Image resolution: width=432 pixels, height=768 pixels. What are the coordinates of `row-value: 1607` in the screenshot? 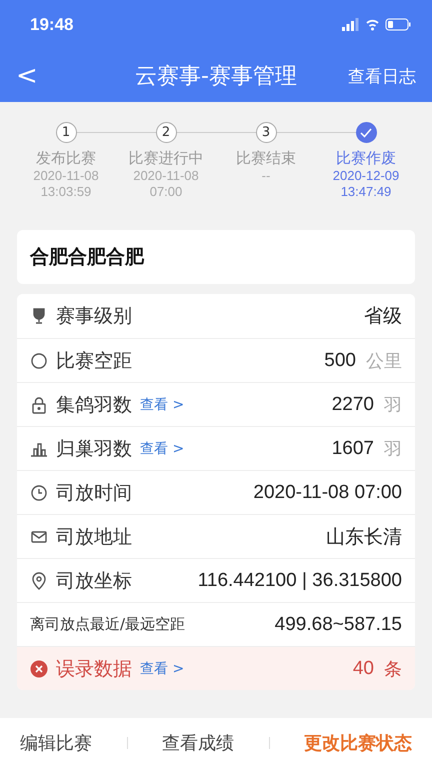 It's located at (353, 449).